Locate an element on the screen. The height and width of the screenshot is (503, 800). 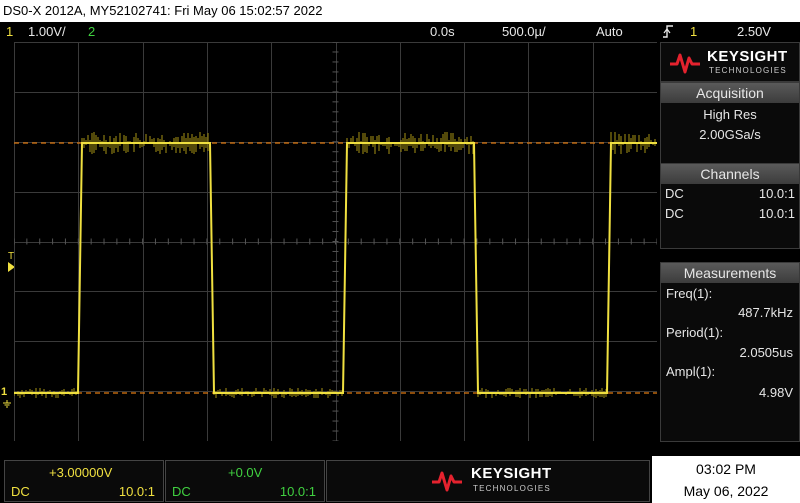
time-scale: 500.0µ/ is located at coordinates (524, 31).